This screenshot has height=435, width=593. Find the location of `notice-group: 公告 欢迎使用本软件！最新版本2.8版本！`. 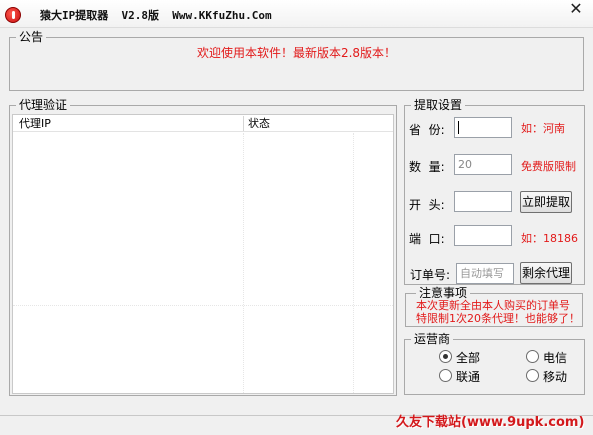

notice-group: 公告 欢迎使用本软件！最新版本2.8版本！ is located at coordinates (296, 60).